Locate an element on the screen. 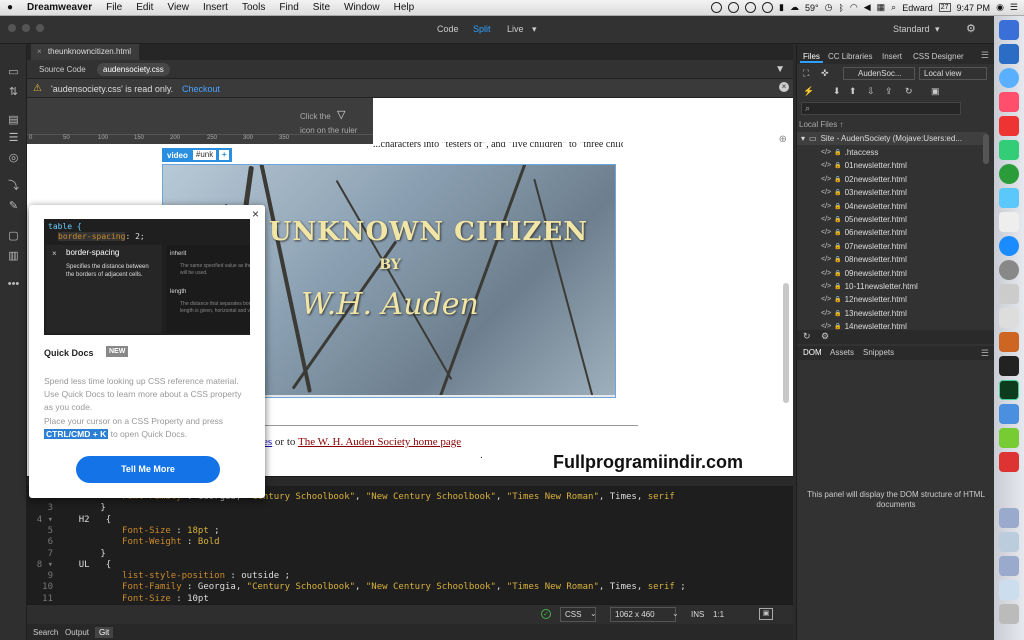  element-hud: video #unk + is located at coordinates (197, 155).